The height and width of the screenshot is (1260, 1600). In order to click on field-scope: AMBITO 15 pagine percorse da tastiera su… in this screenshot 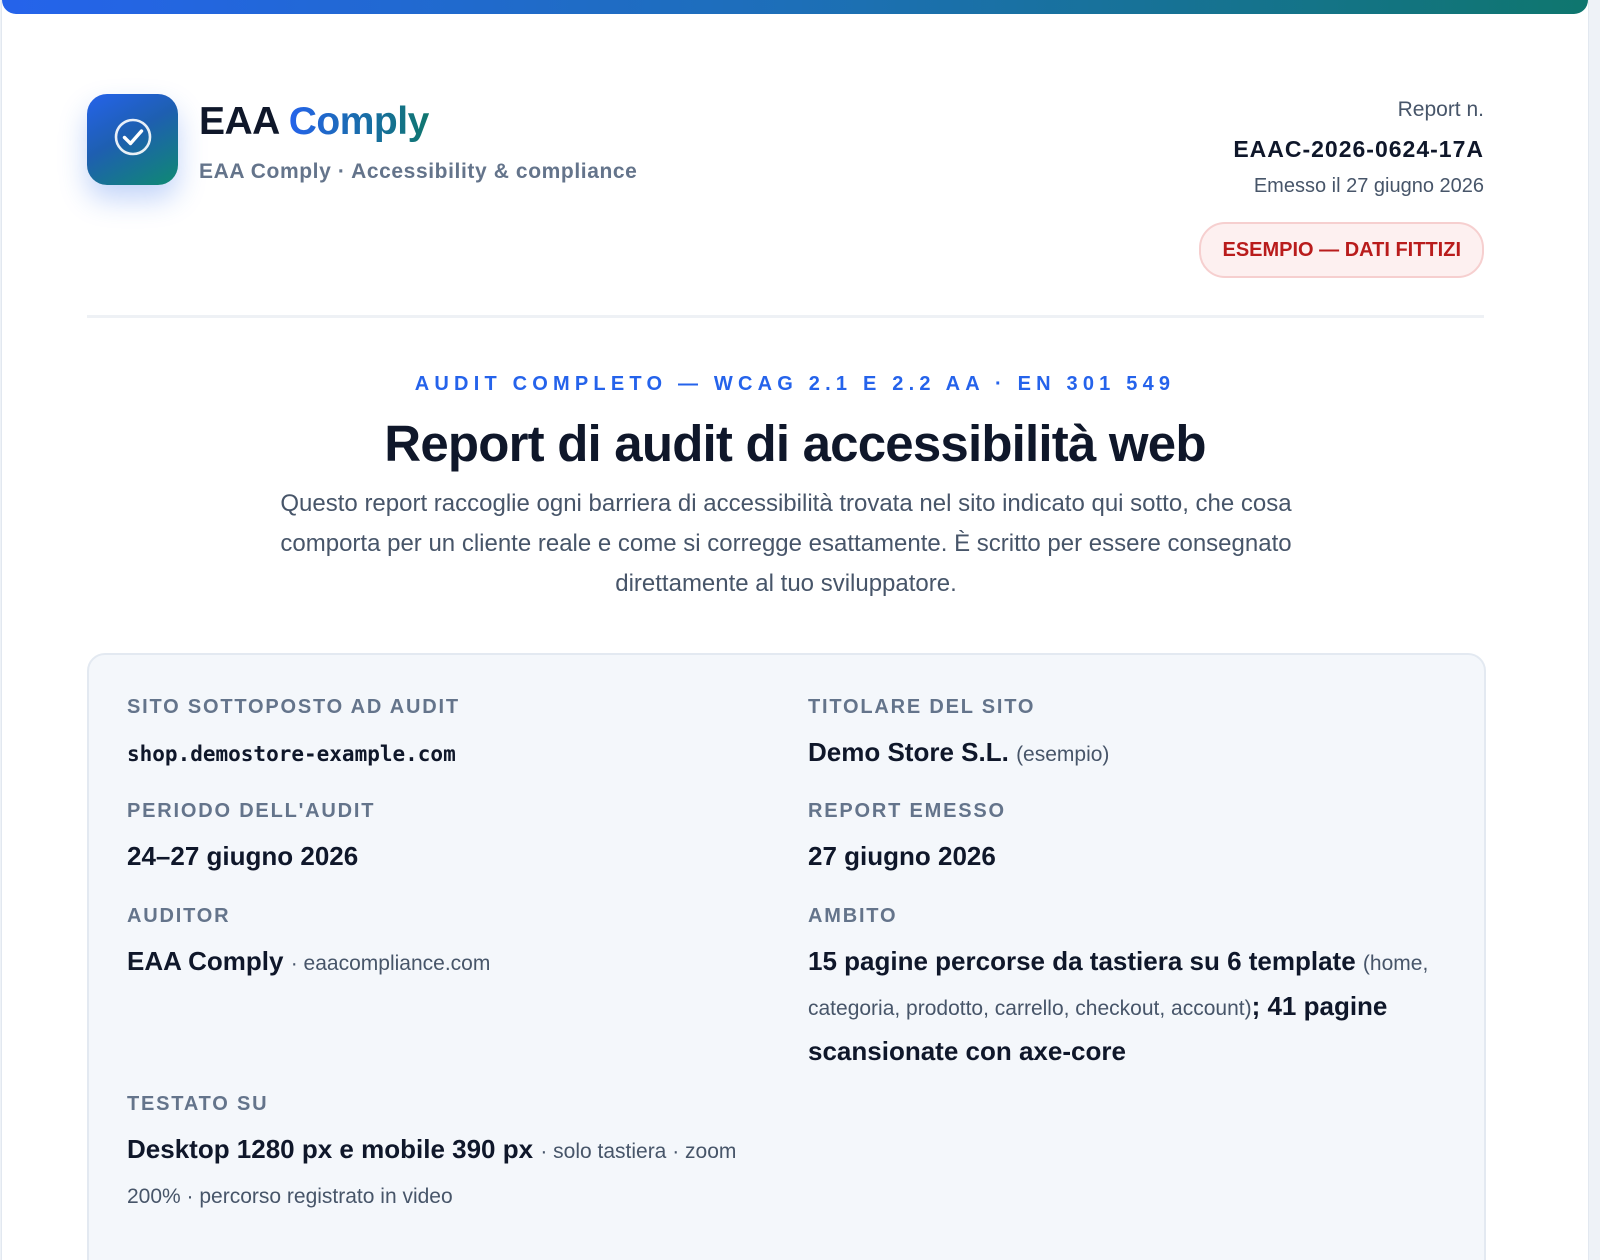, I will do `click(1128, 988)`.